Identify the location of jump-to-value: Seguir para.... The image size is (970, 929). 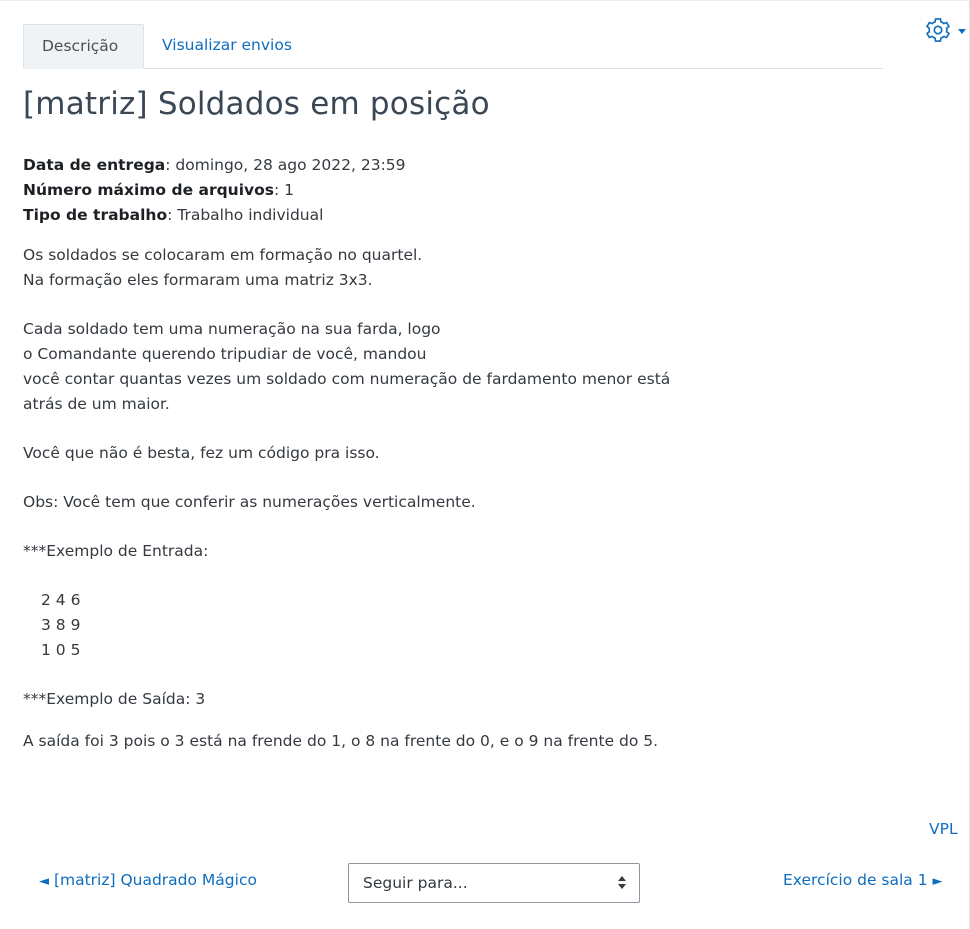
(415, 883).